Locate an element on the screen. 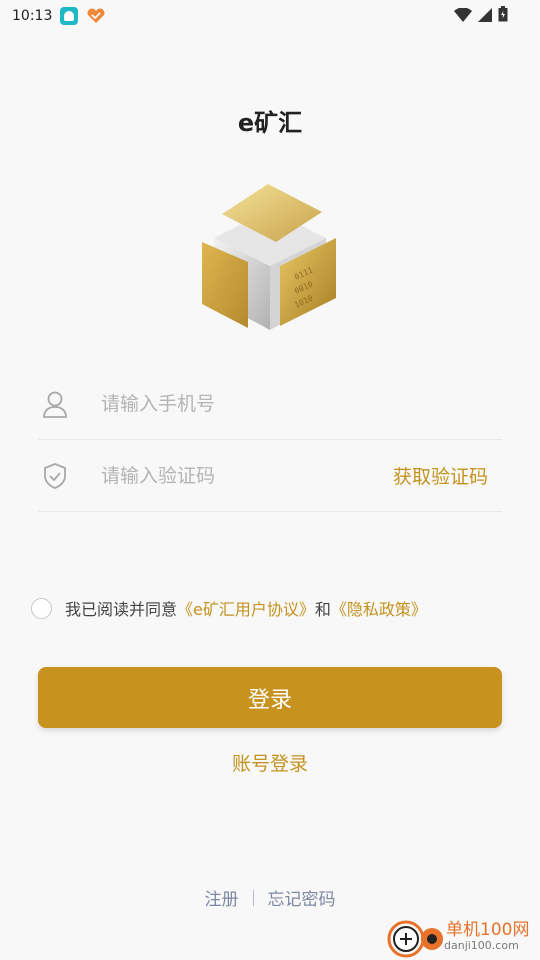  login-button: 登录 is located at coordinates (270, 697).